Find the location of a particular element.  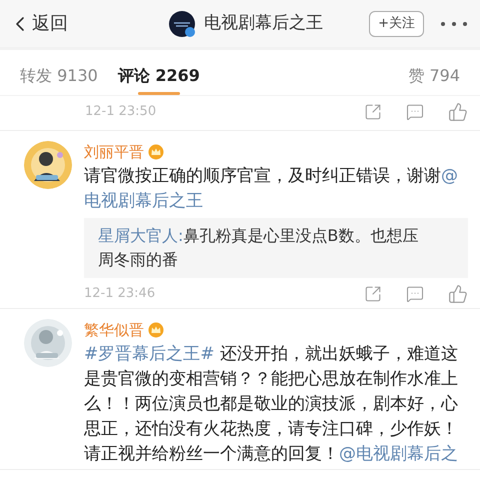

likes-tab: 赞 794 is located at coordinates (434, 76).